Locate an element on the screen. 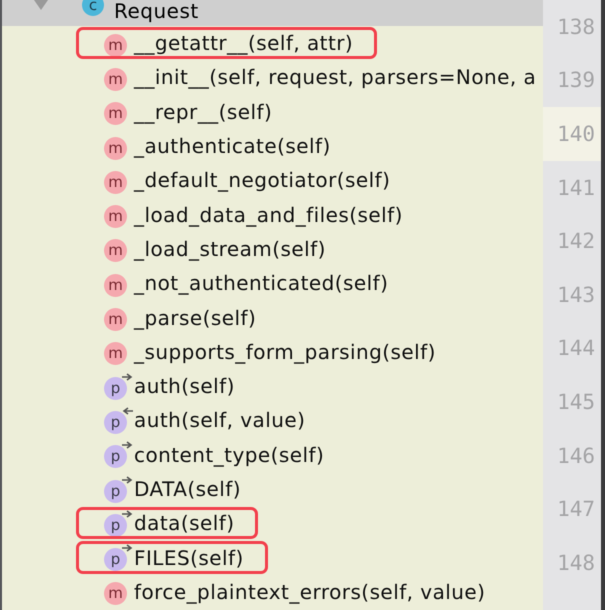 Image resolution: width=605 pixels, height=610 pixels. member-name: DATA(self) is located at coordinates (187, 489).